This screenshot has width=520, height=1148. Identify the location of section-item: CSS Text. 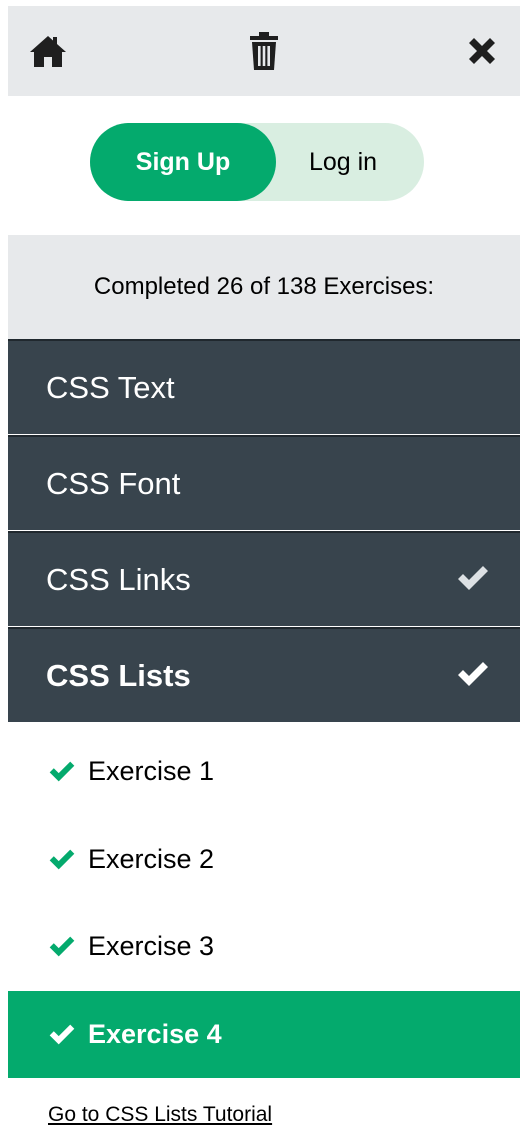
(264, 386).